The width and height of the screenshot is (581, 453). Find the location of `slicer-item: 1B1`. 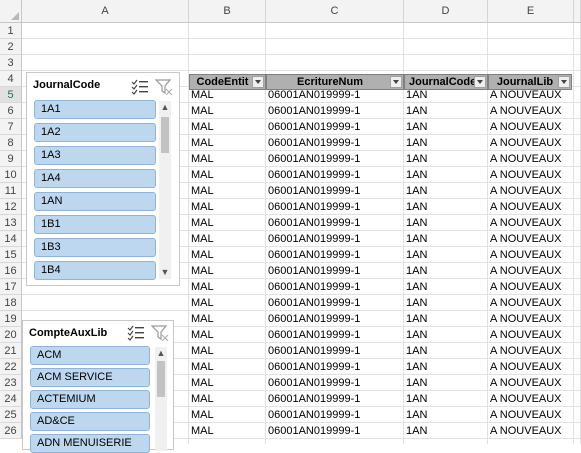

slicer-item: 1B1 is located at coordinates (95, 224).